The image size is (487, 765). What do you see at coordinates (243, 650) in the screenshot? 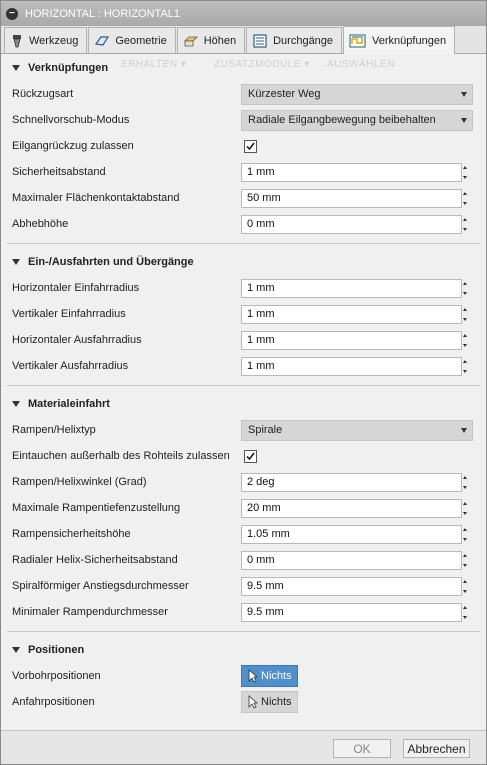
I see `section-header-positionen: Positionen` at bounding box center [243, 650].